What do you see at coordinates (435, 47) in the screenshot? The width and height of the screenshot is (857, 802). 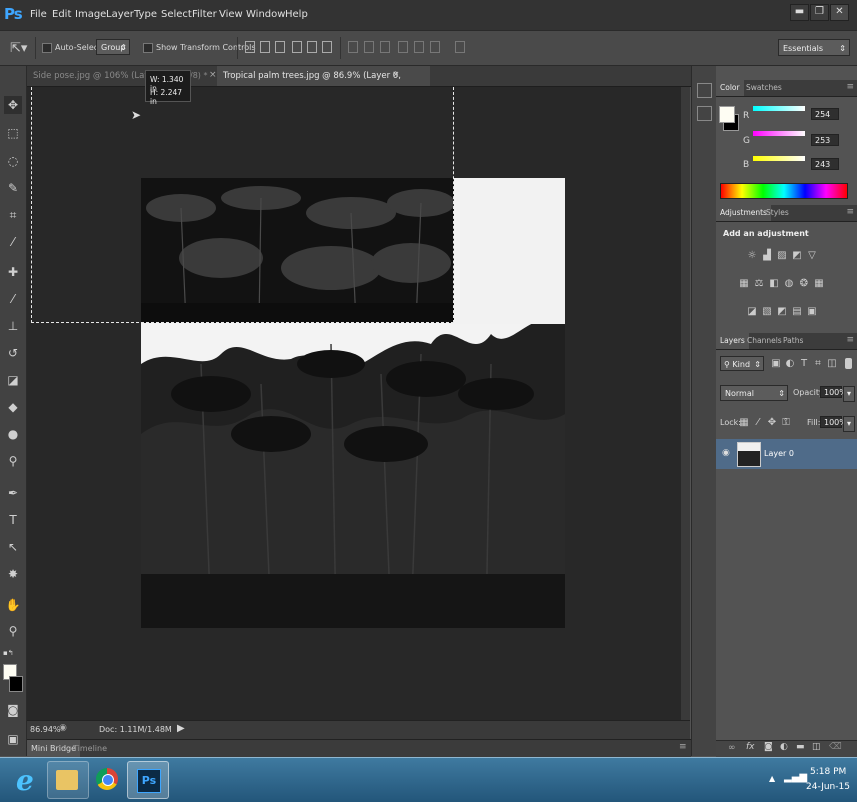 I see `distribute-right-icon` at bounding box center [435, 47].